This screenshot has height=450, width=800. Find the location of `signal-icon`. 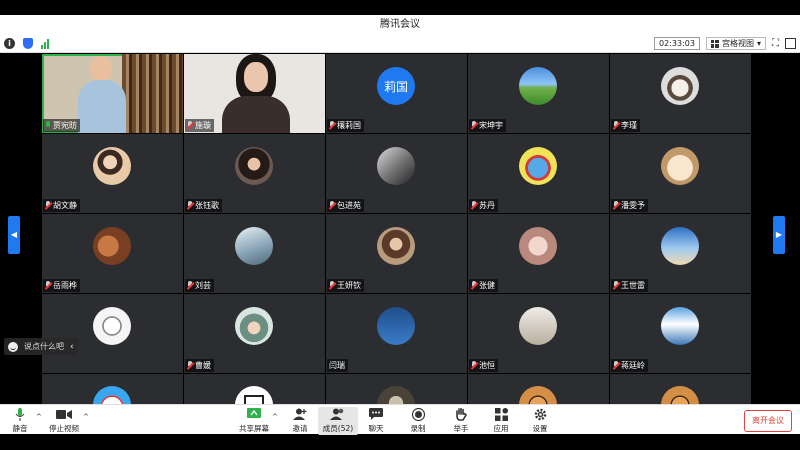

signal-icon is located at coordinates (45, 43).